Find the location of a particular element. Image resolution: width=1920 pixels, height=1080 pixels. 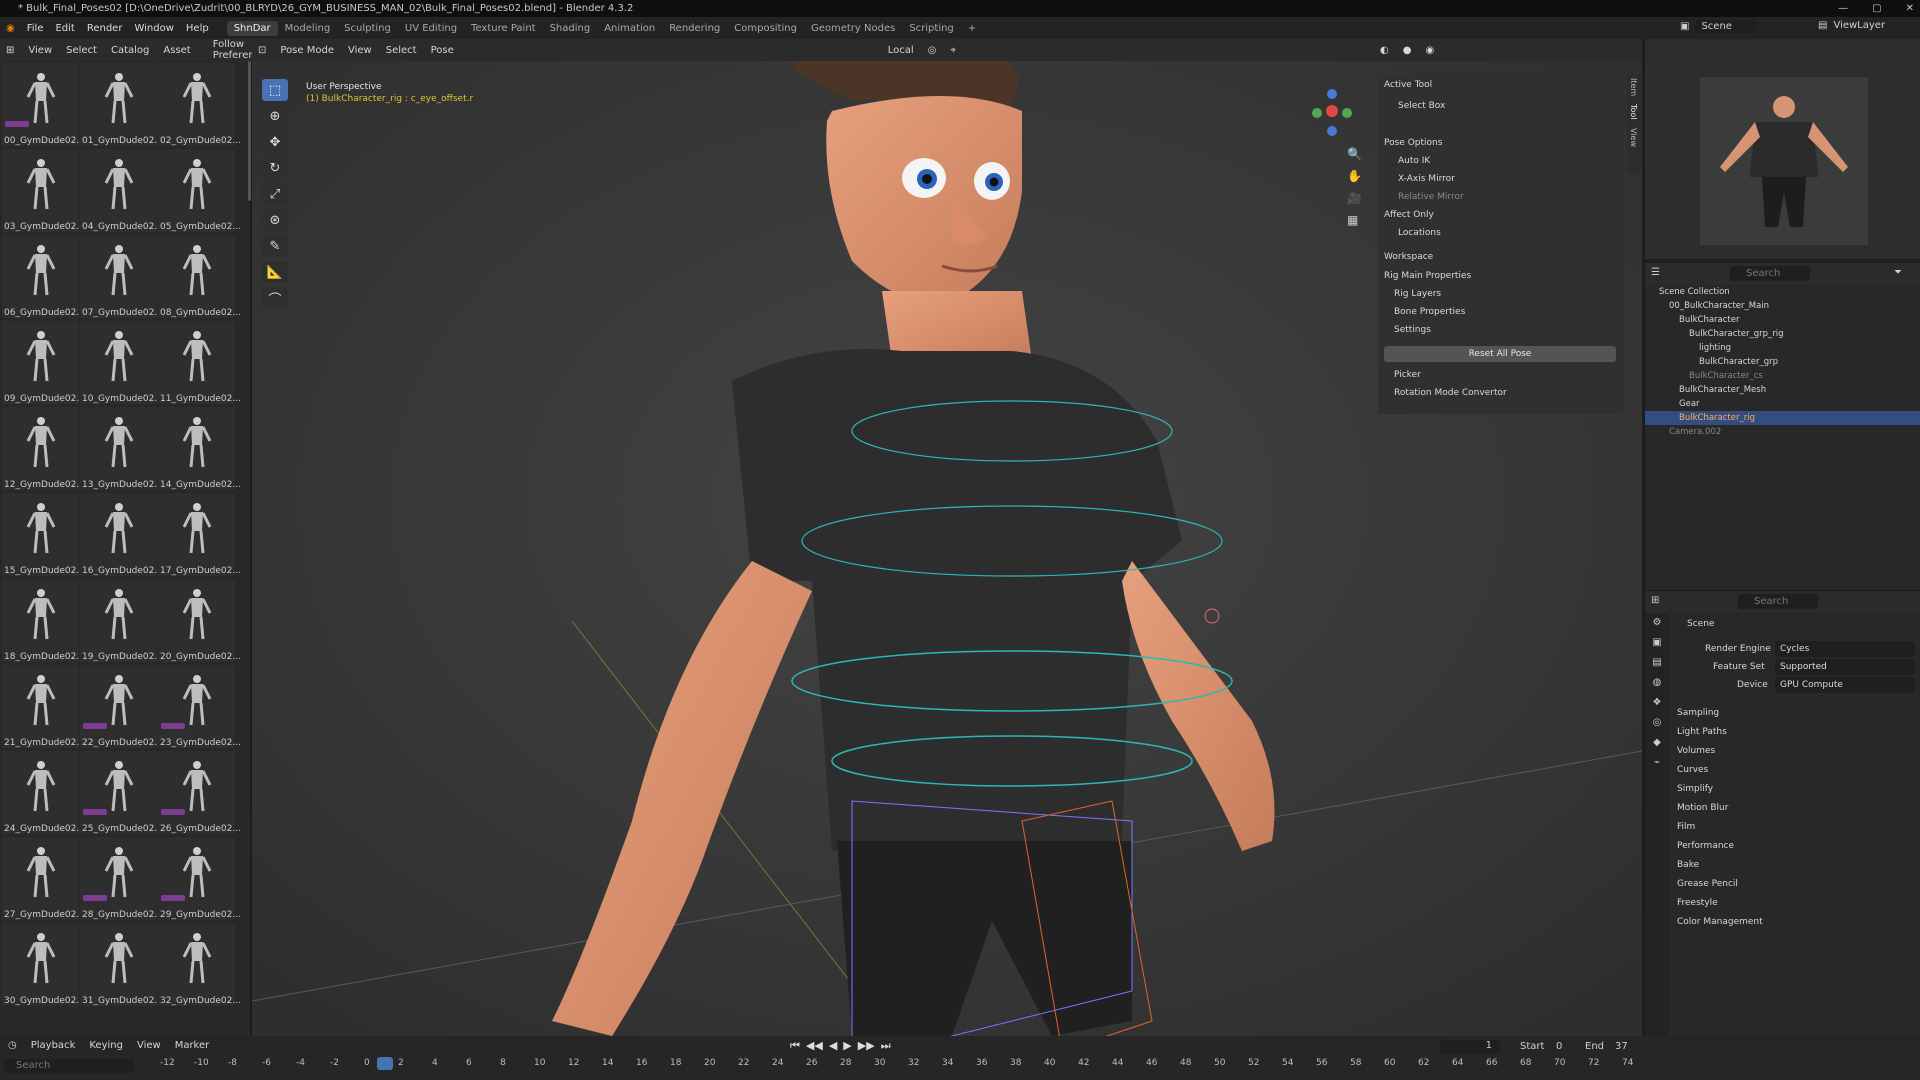

outliner-row: lighting is located at coordinates (1782, 348).